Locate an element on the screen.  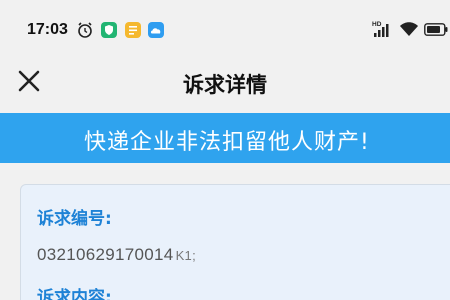
alarm-icon is located at coordinates (85, 30).